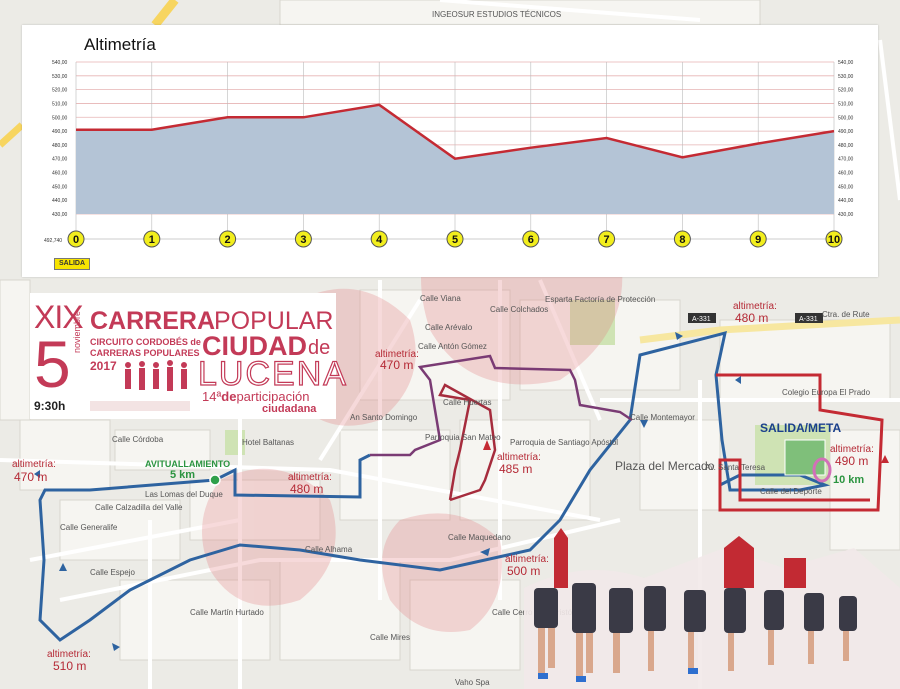  Describe the element at coordinates (851, 461) in the screenshot. I see `svg-text: 490 m` at that location.